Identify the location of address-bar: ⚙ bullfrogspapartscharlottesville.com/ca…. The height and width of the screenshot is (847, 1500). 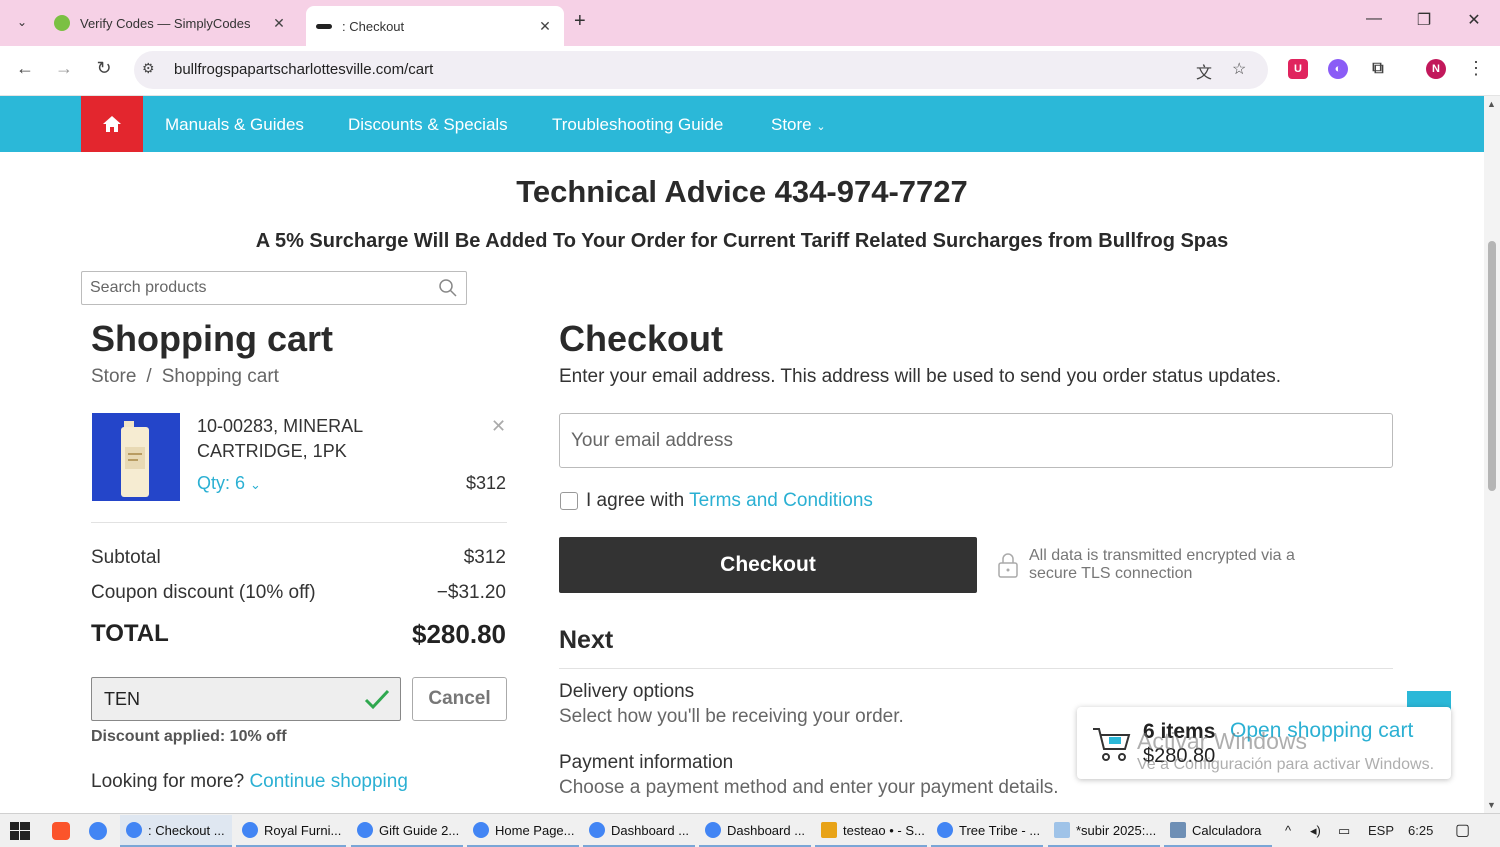
(701, 70).